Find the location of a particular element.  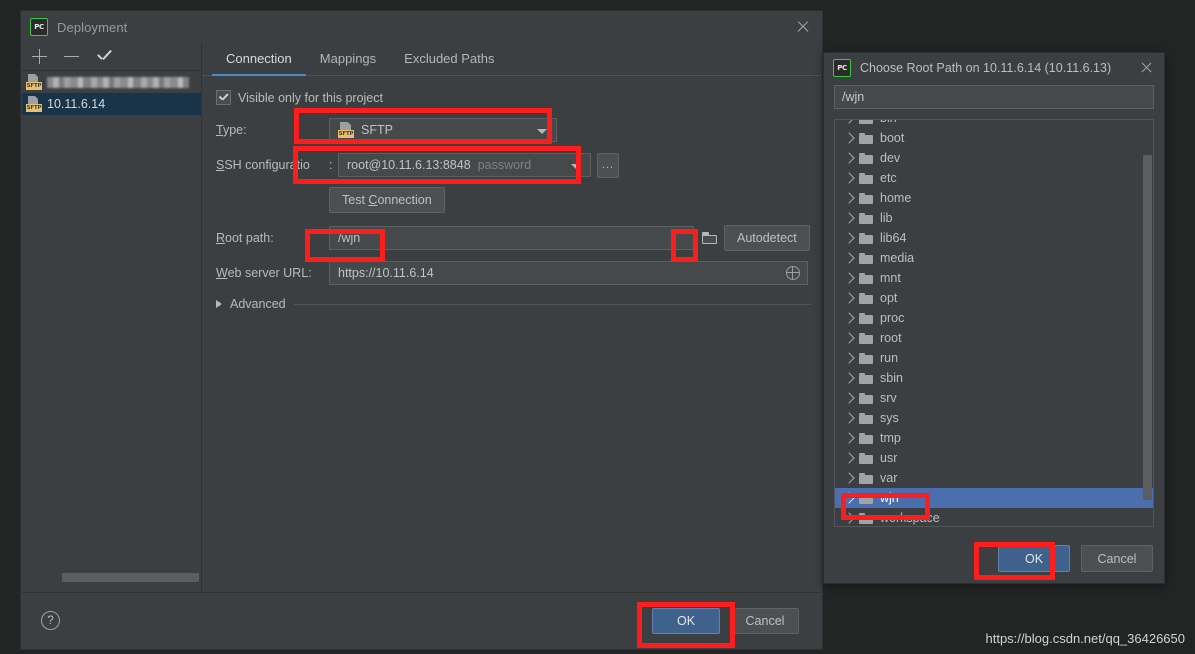

tree-item: home is located at coordinates (994, 198).